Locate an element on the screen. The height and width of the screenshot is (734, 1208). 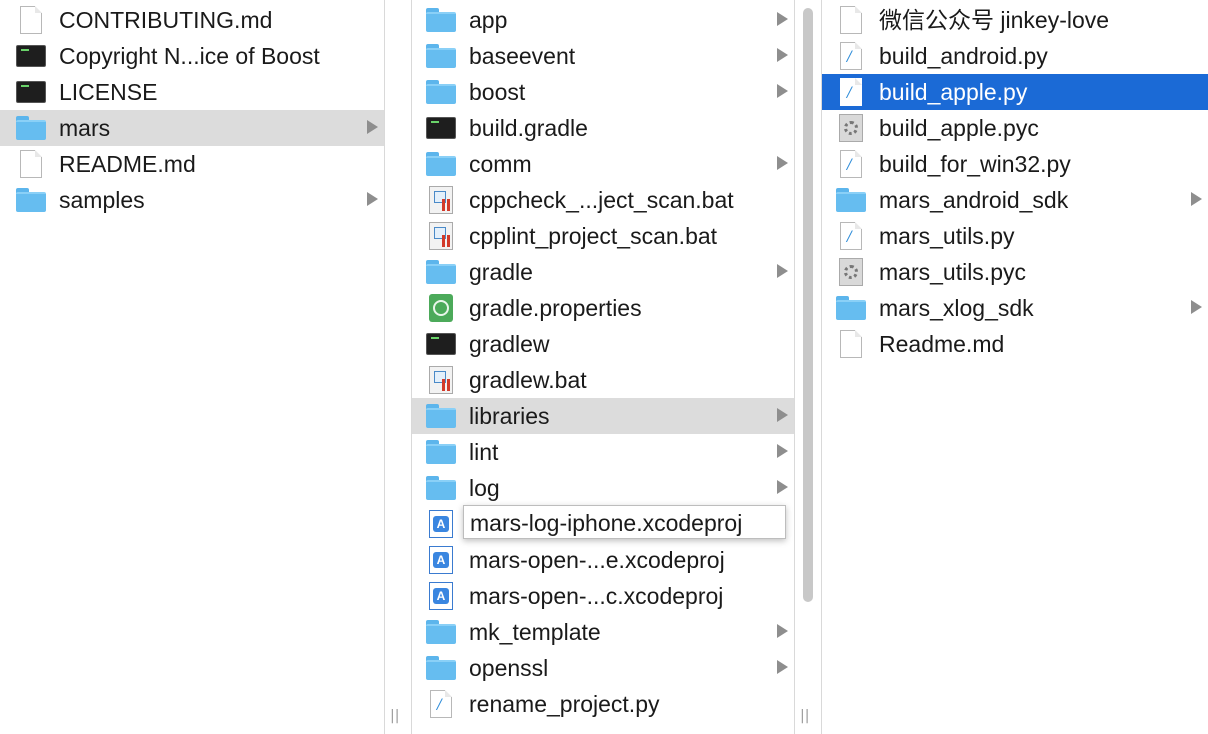
item-label: gradle is located at coordinates (501, 272).